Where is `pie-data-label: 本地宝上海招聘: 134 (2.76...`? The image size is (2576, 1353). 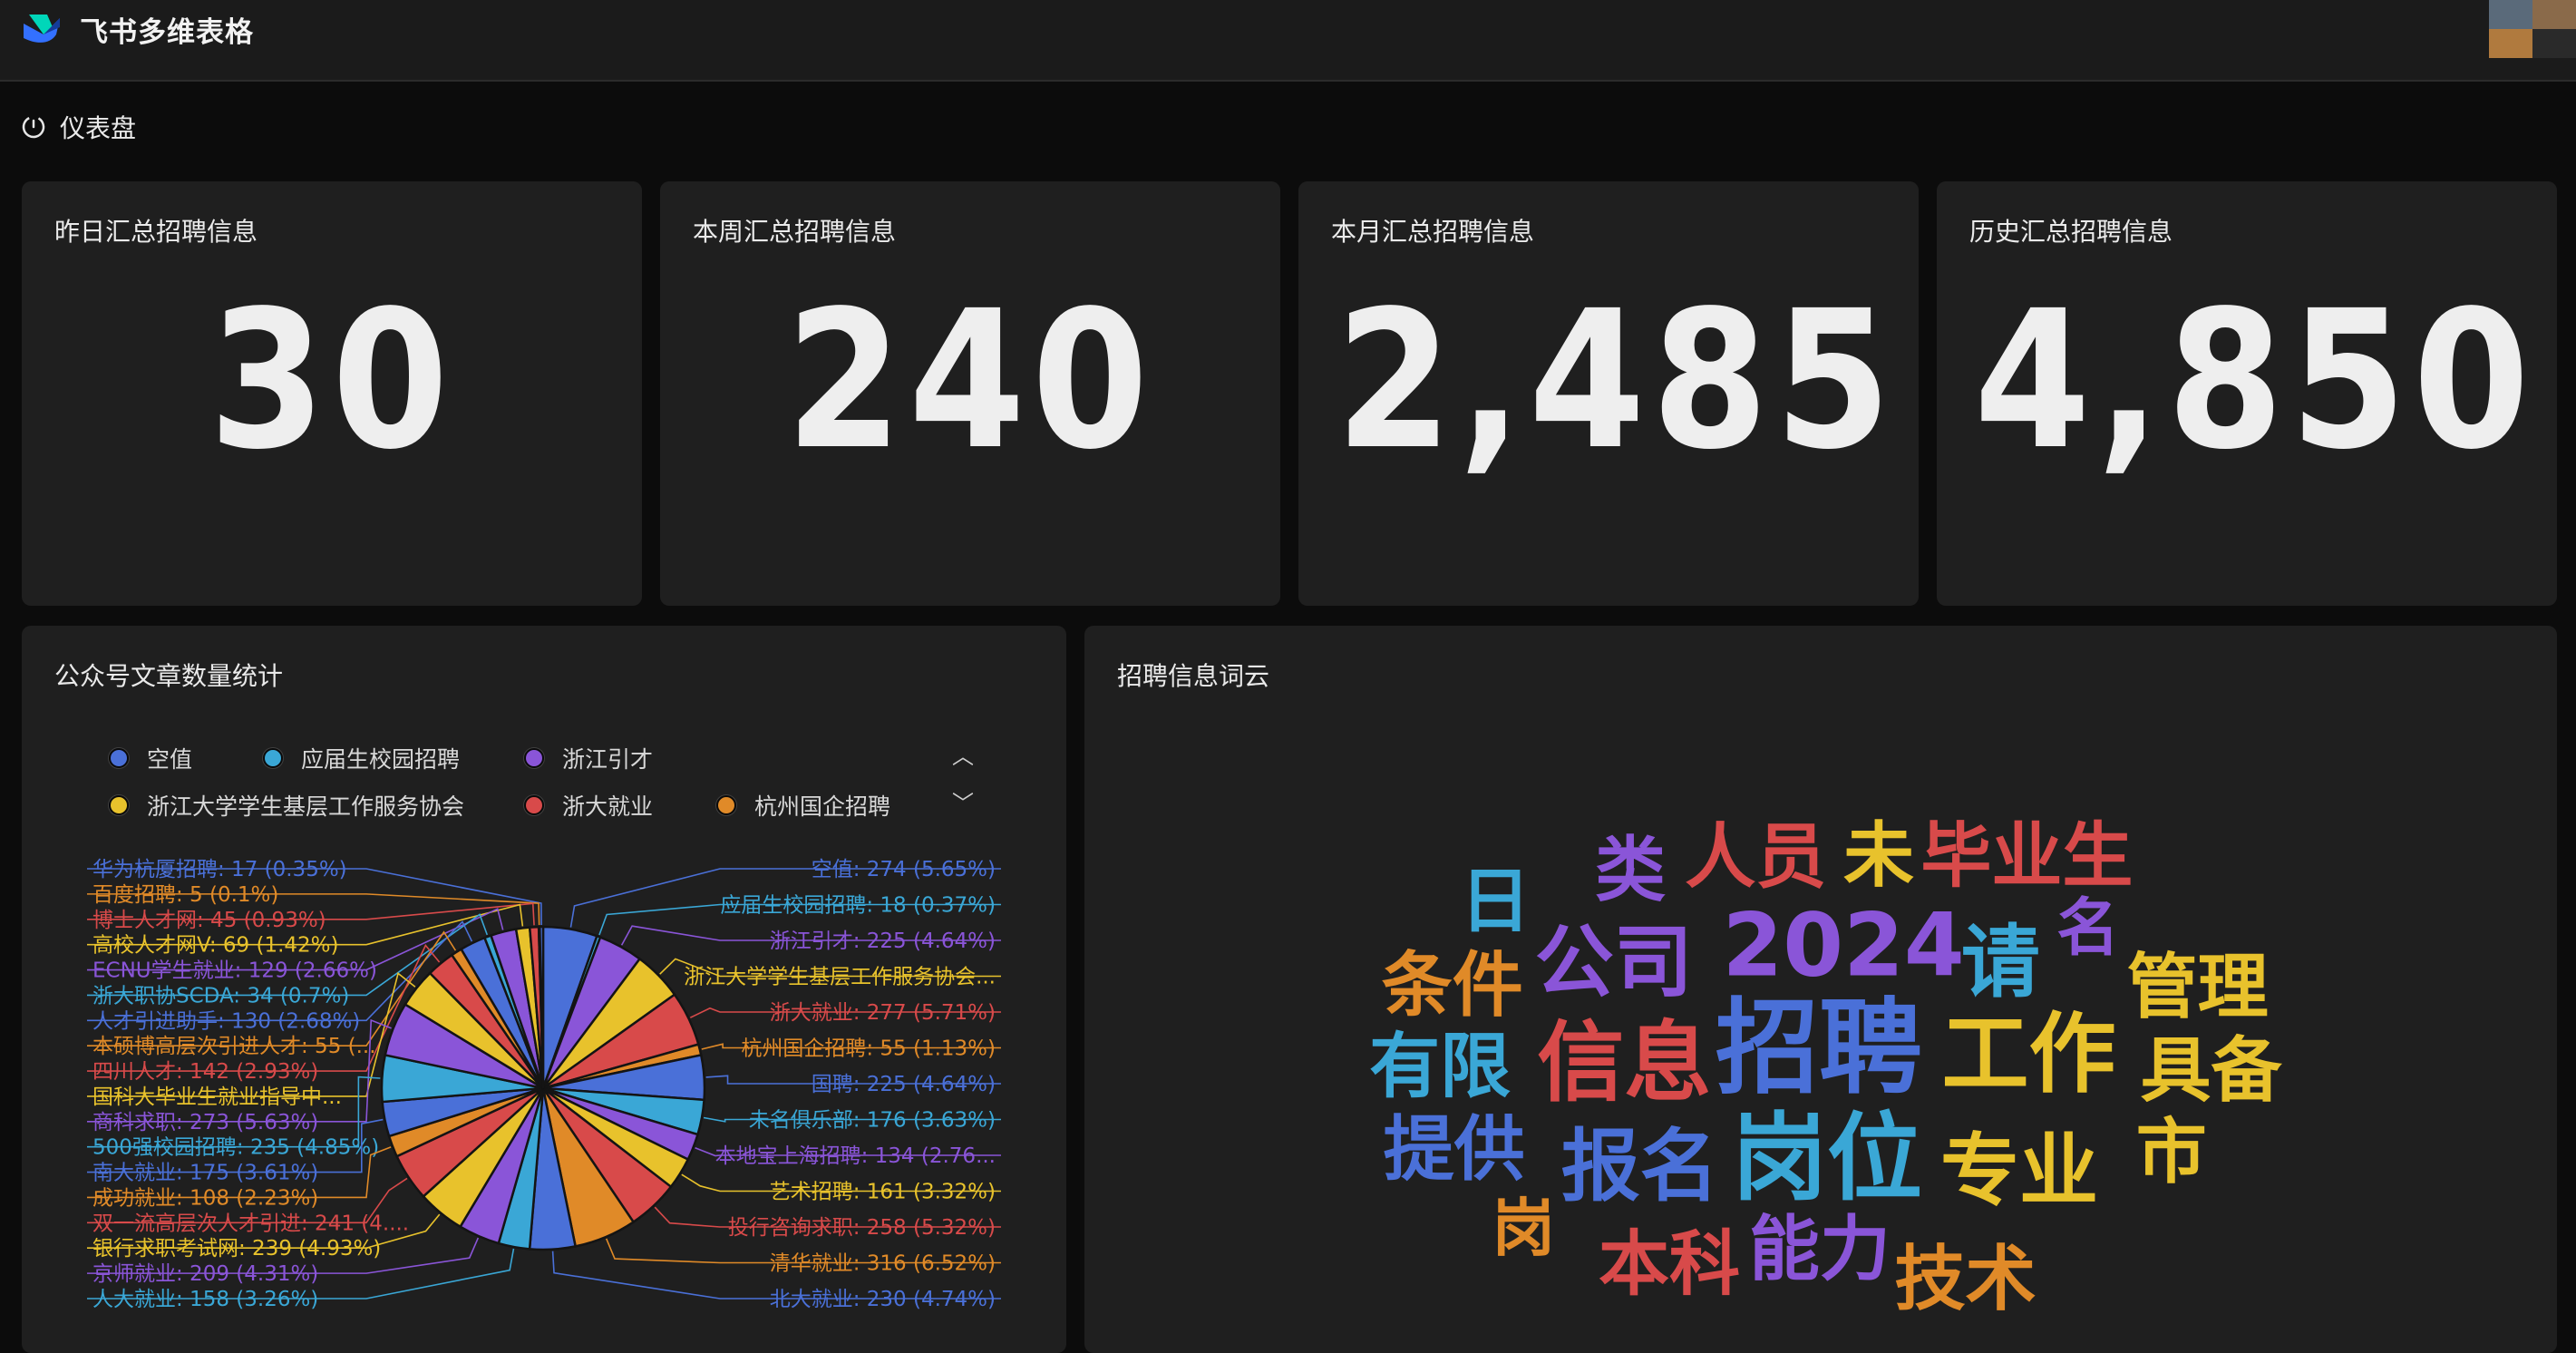
pie-data-label: 本地宝上海招聘: 134 (2.76... is located at coordinates (855, 1156).